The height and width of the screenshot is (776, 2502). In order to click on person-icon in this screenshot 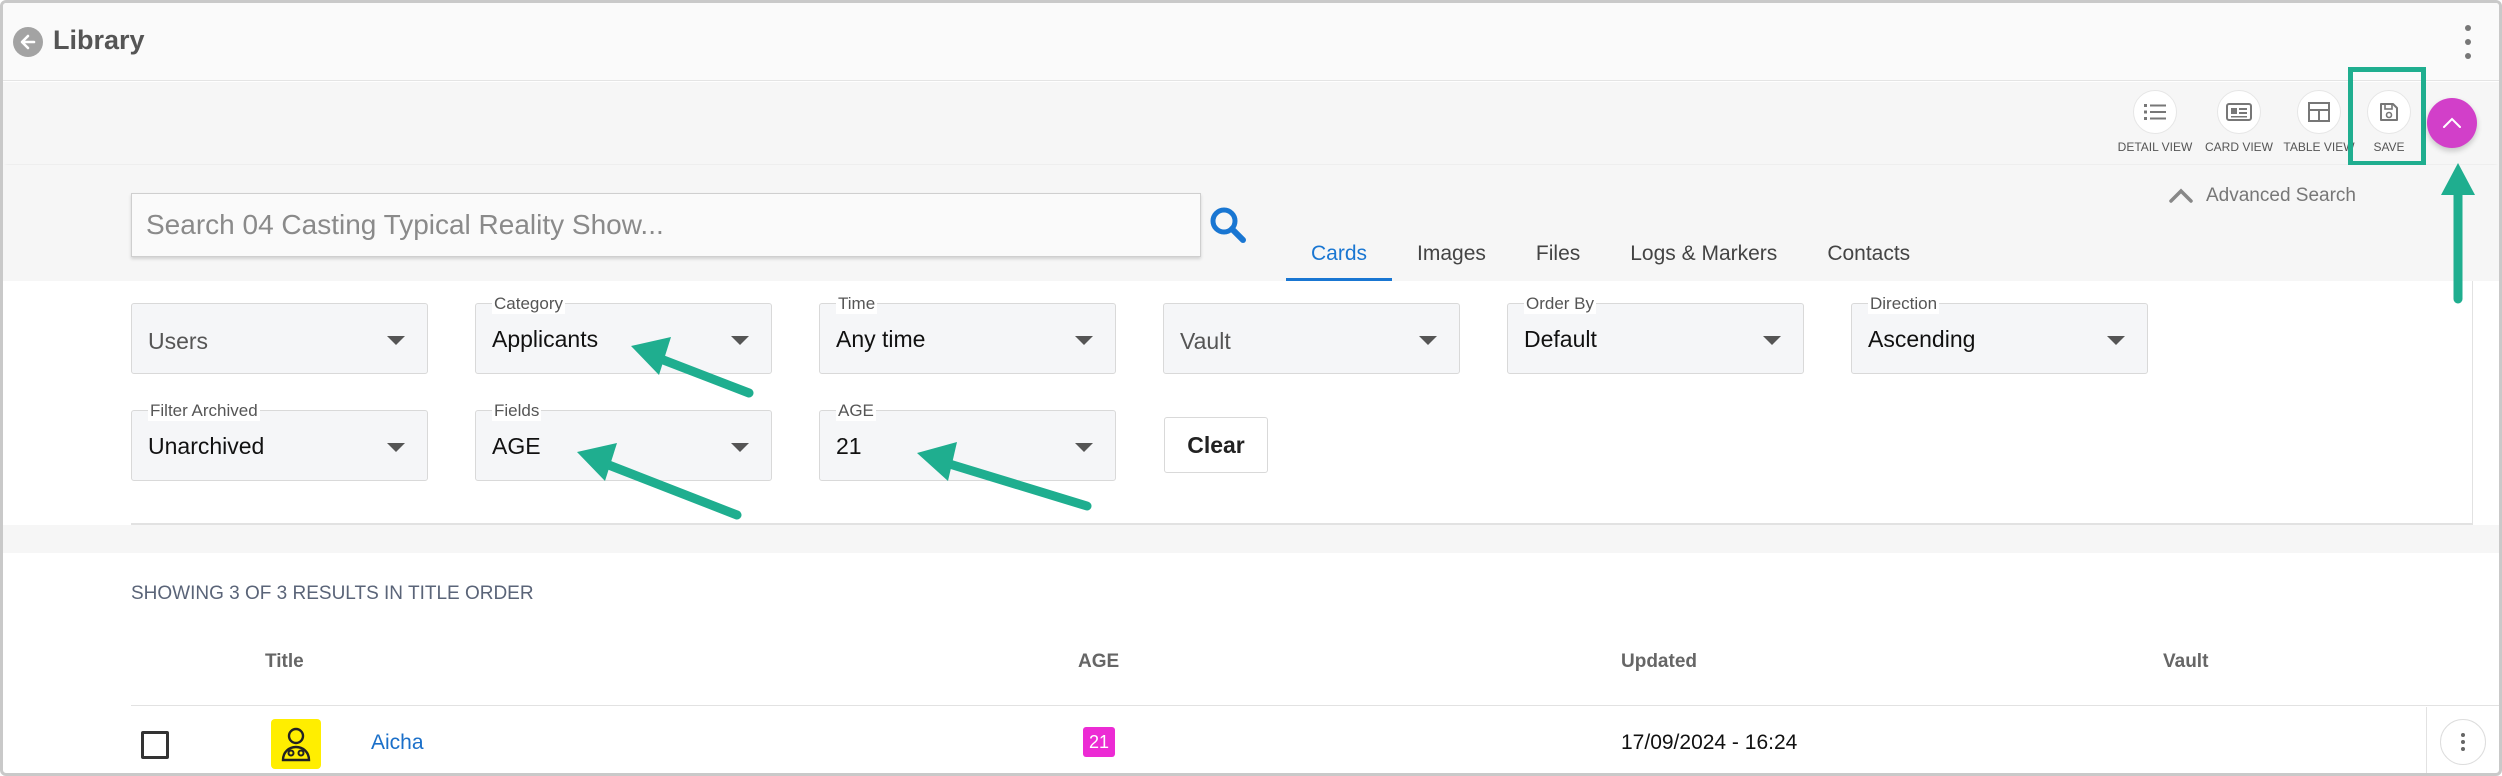, I will do `click(296, 744)`.